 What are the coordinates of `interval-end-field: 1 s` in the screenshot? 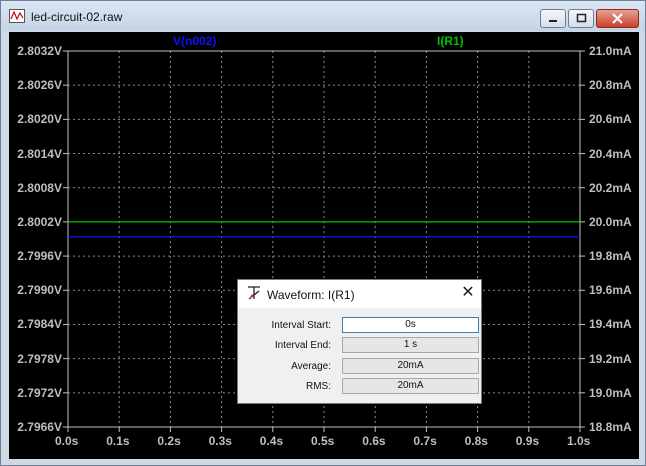 It's located at (410, 345).